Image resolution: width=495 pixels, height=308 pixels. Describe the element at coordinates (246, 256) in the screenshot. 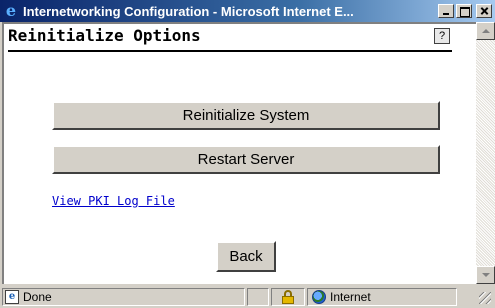

I see `back-button: Back` at that location.